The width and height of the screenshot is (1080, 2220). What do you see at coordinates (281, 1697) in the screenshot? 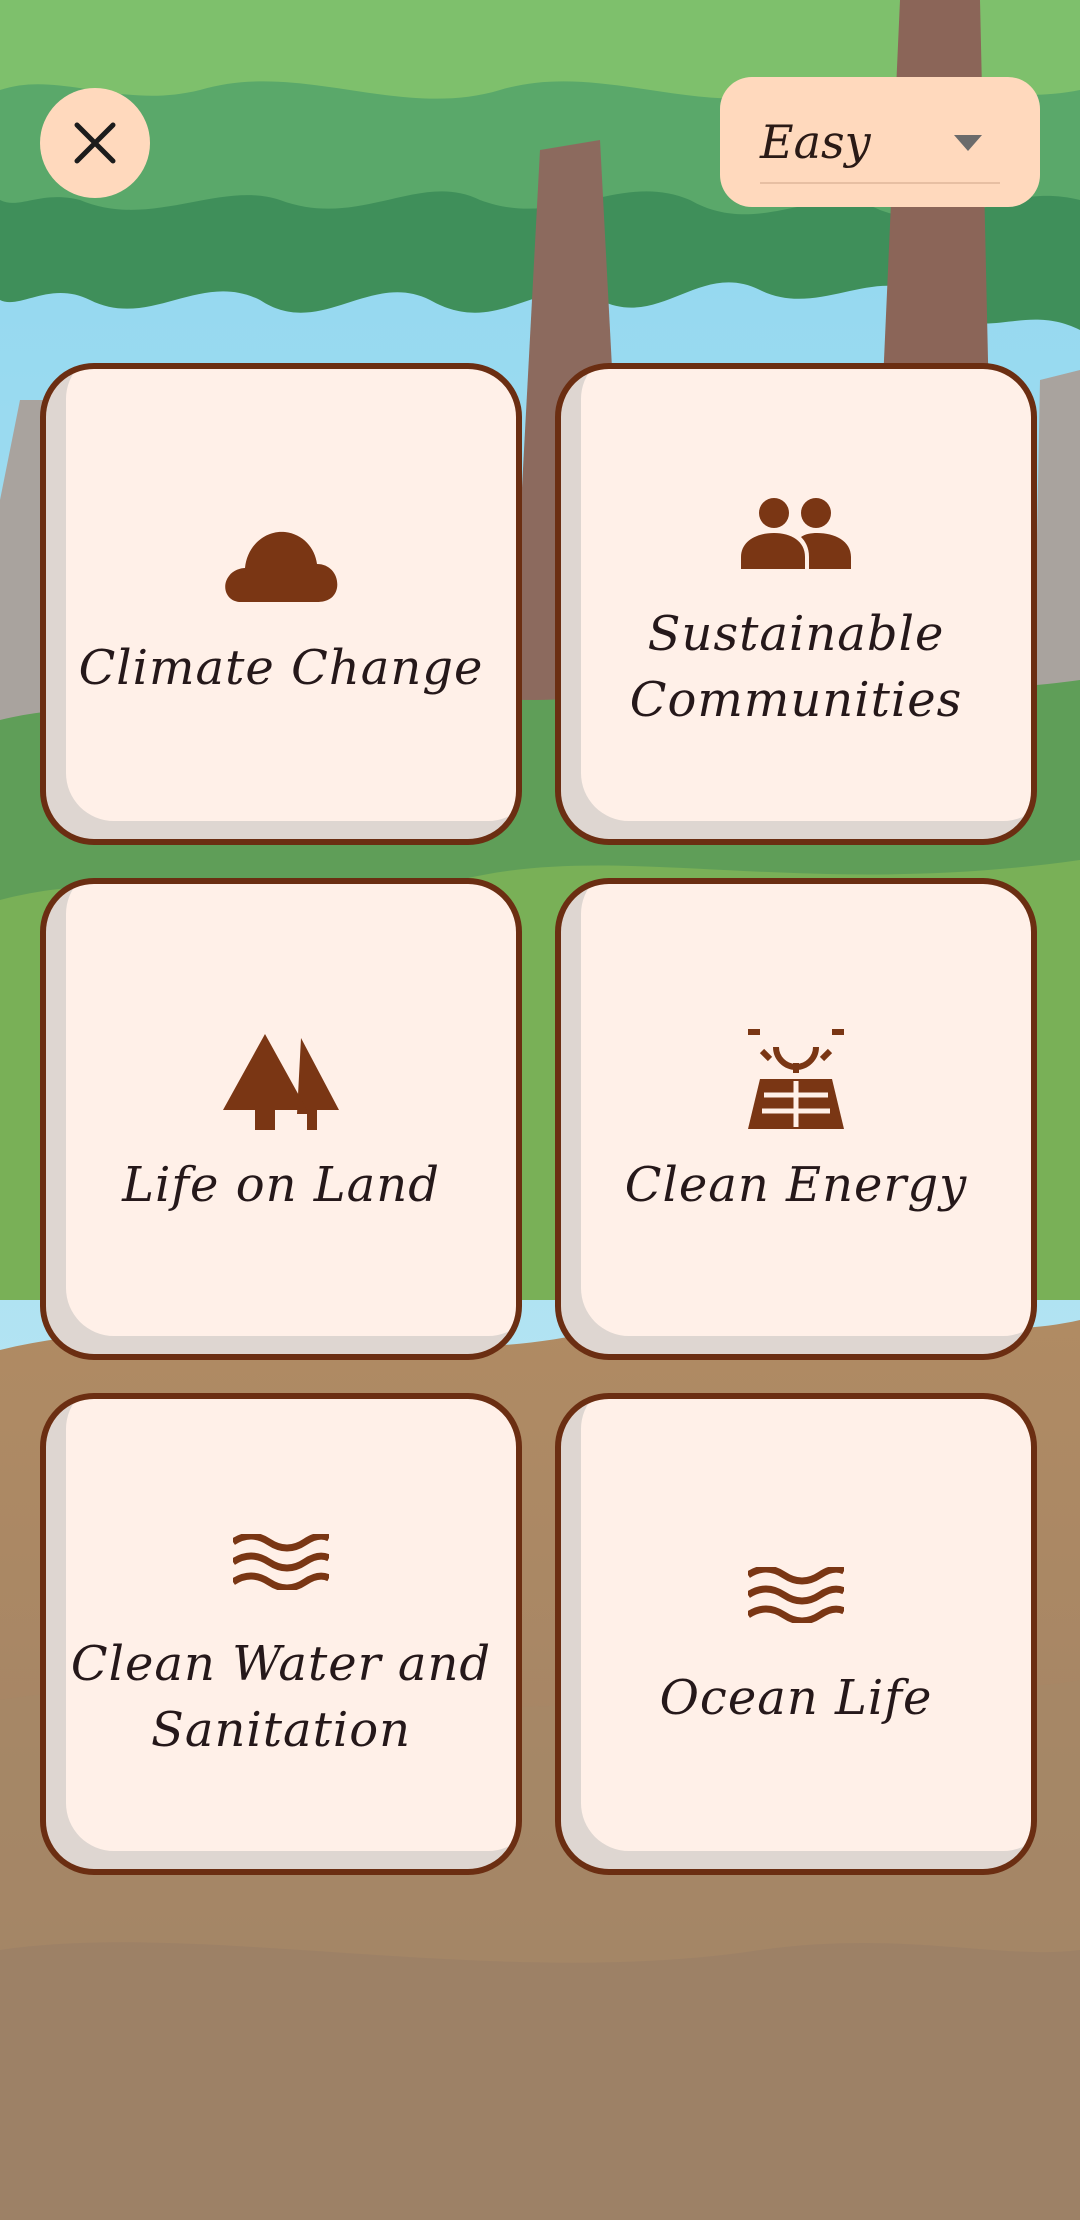
I see `topic-label: Clean Water and Sanitation` at bounding box center [281, 1697].